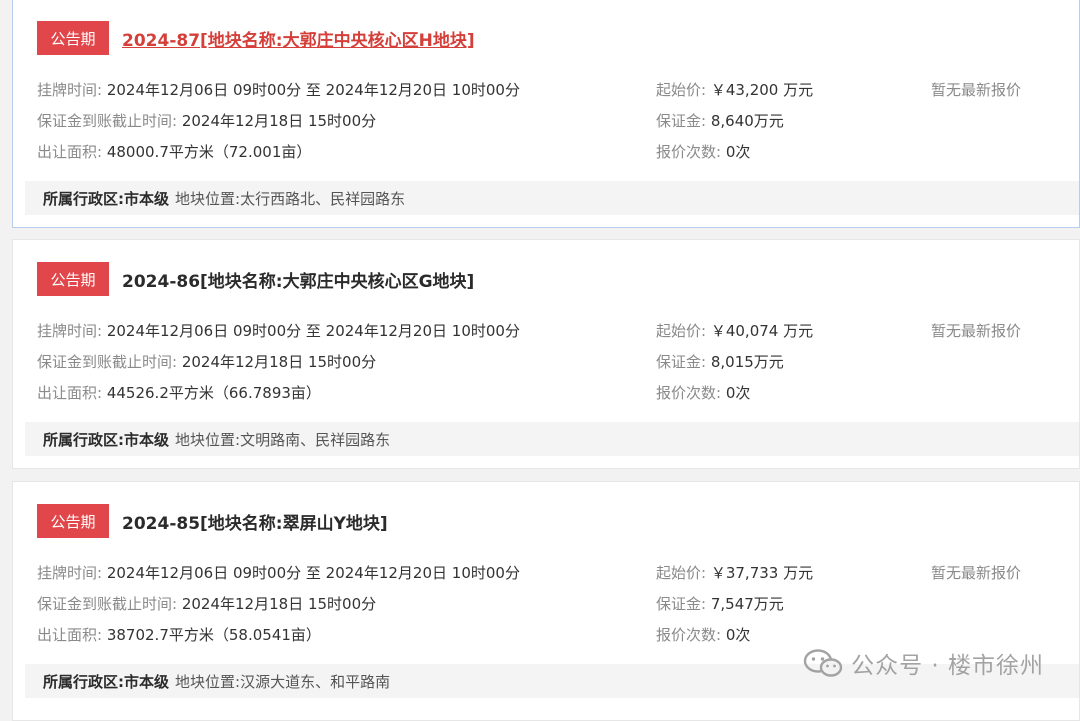 Image resolution: width=1080 pixels, height=721 pixels. Describe the element at coordinates (762, 573) in the screenshot. I see `start-price-value: ￥37,733 万元` at that location.